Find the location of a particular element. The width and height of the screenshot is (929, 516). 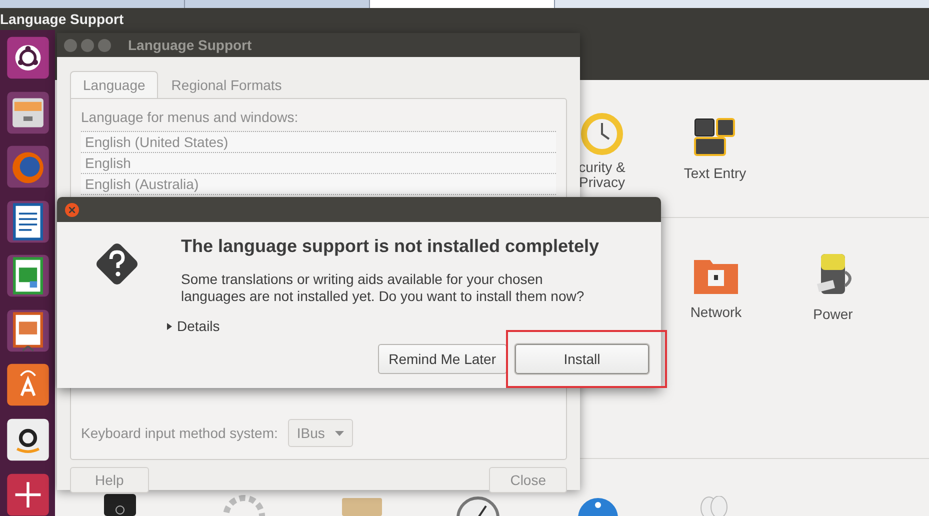

dialog-message: Some translations or writing aids available for your chosen languages are not installed yet. Do you want to install them now? is located at coordinates (383, 288).